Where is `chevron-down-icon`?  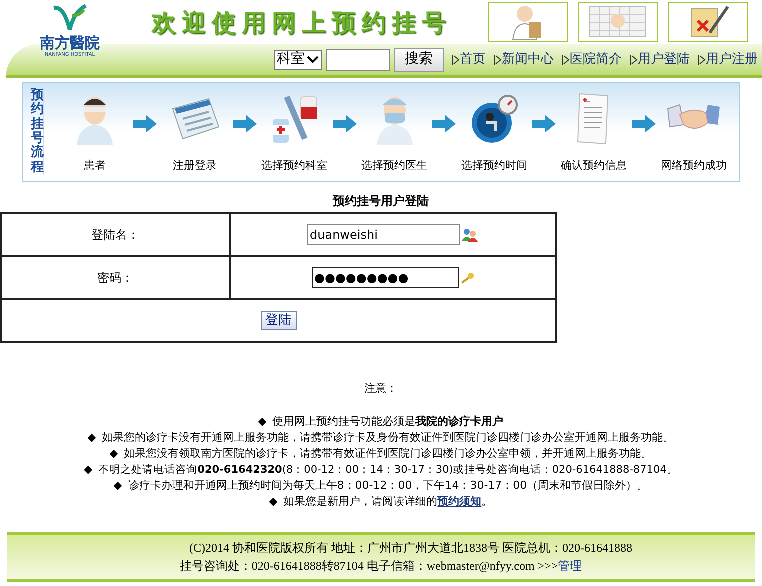
chevron-down-icon is located at coordinates (313, 60).